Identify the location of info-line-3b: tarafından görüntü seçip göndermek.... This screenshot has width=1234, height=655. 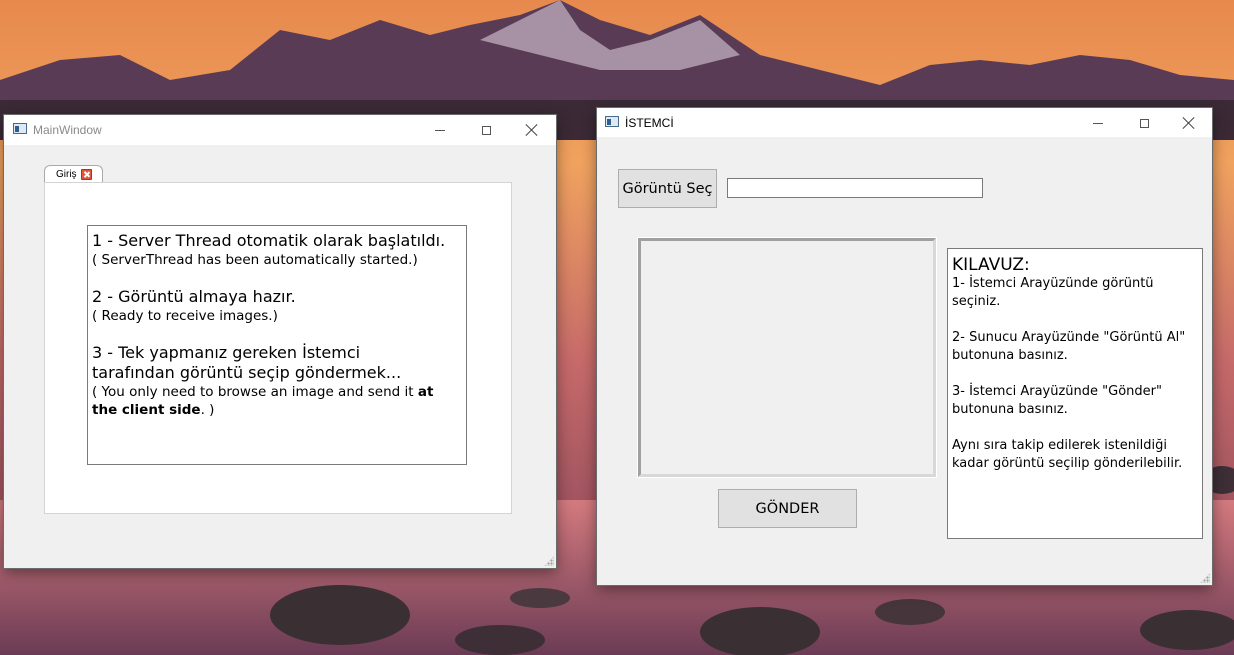
(247, 372).